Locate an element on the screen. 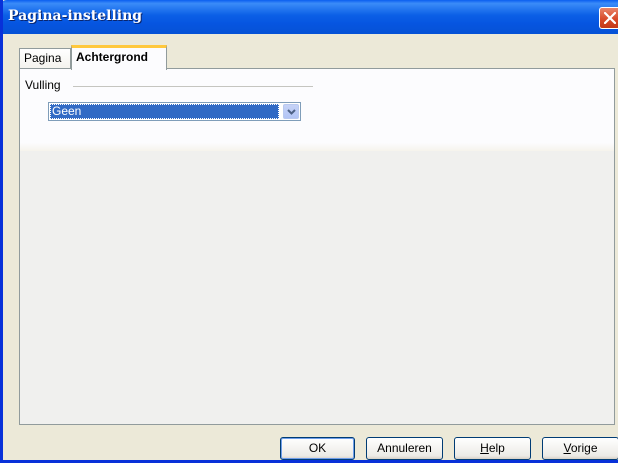 The width and height of the screenshot is (618, 463). select-arrow-button is located at coordinates (291, 111).